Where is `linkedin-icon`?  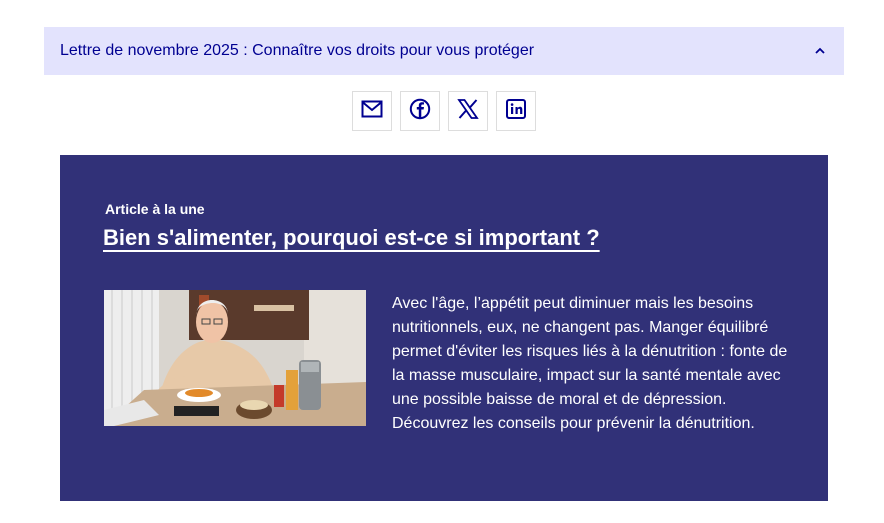
linkedin-icon is located at coordinates (516, 111).